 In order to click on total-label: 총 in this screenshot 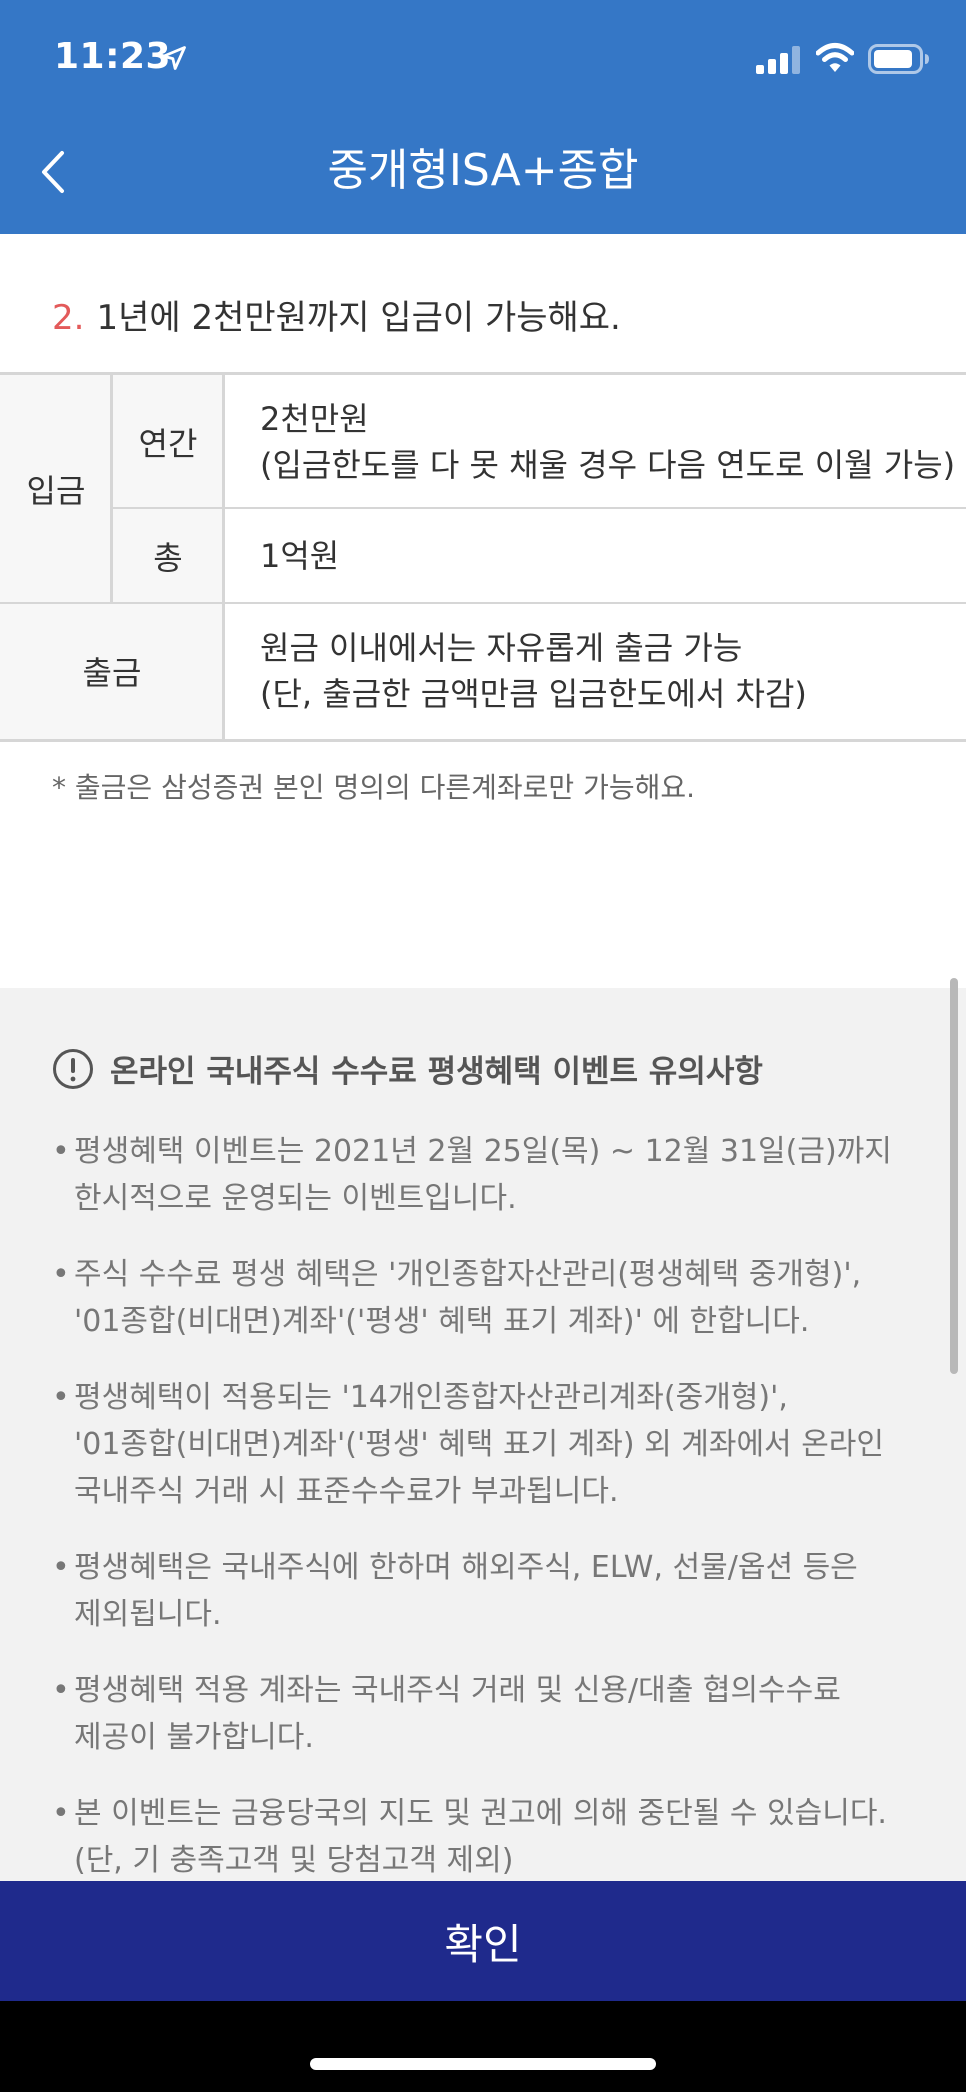, I will do `click(168, 557)`.